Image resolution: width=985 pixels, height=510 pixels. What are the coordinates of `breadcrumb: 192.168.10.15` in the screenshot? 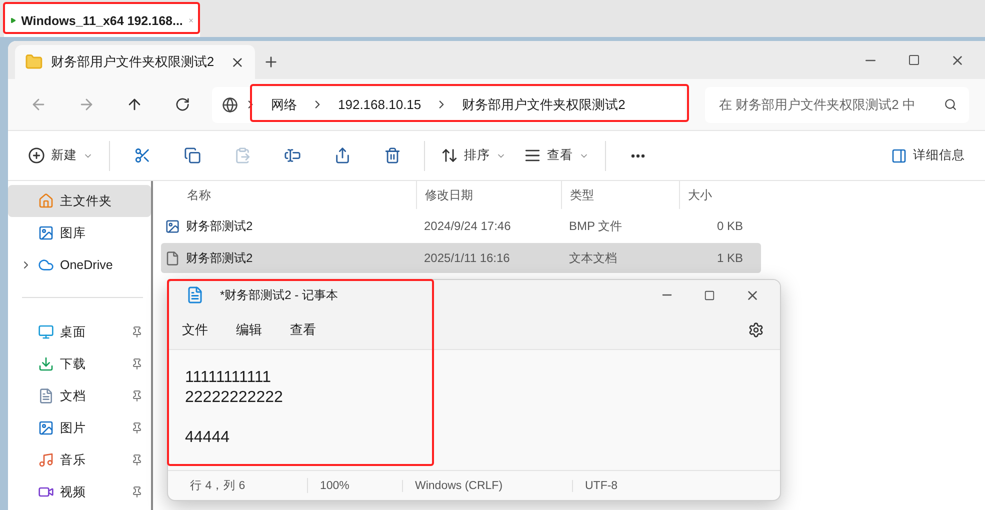 It's located at (380, 104).